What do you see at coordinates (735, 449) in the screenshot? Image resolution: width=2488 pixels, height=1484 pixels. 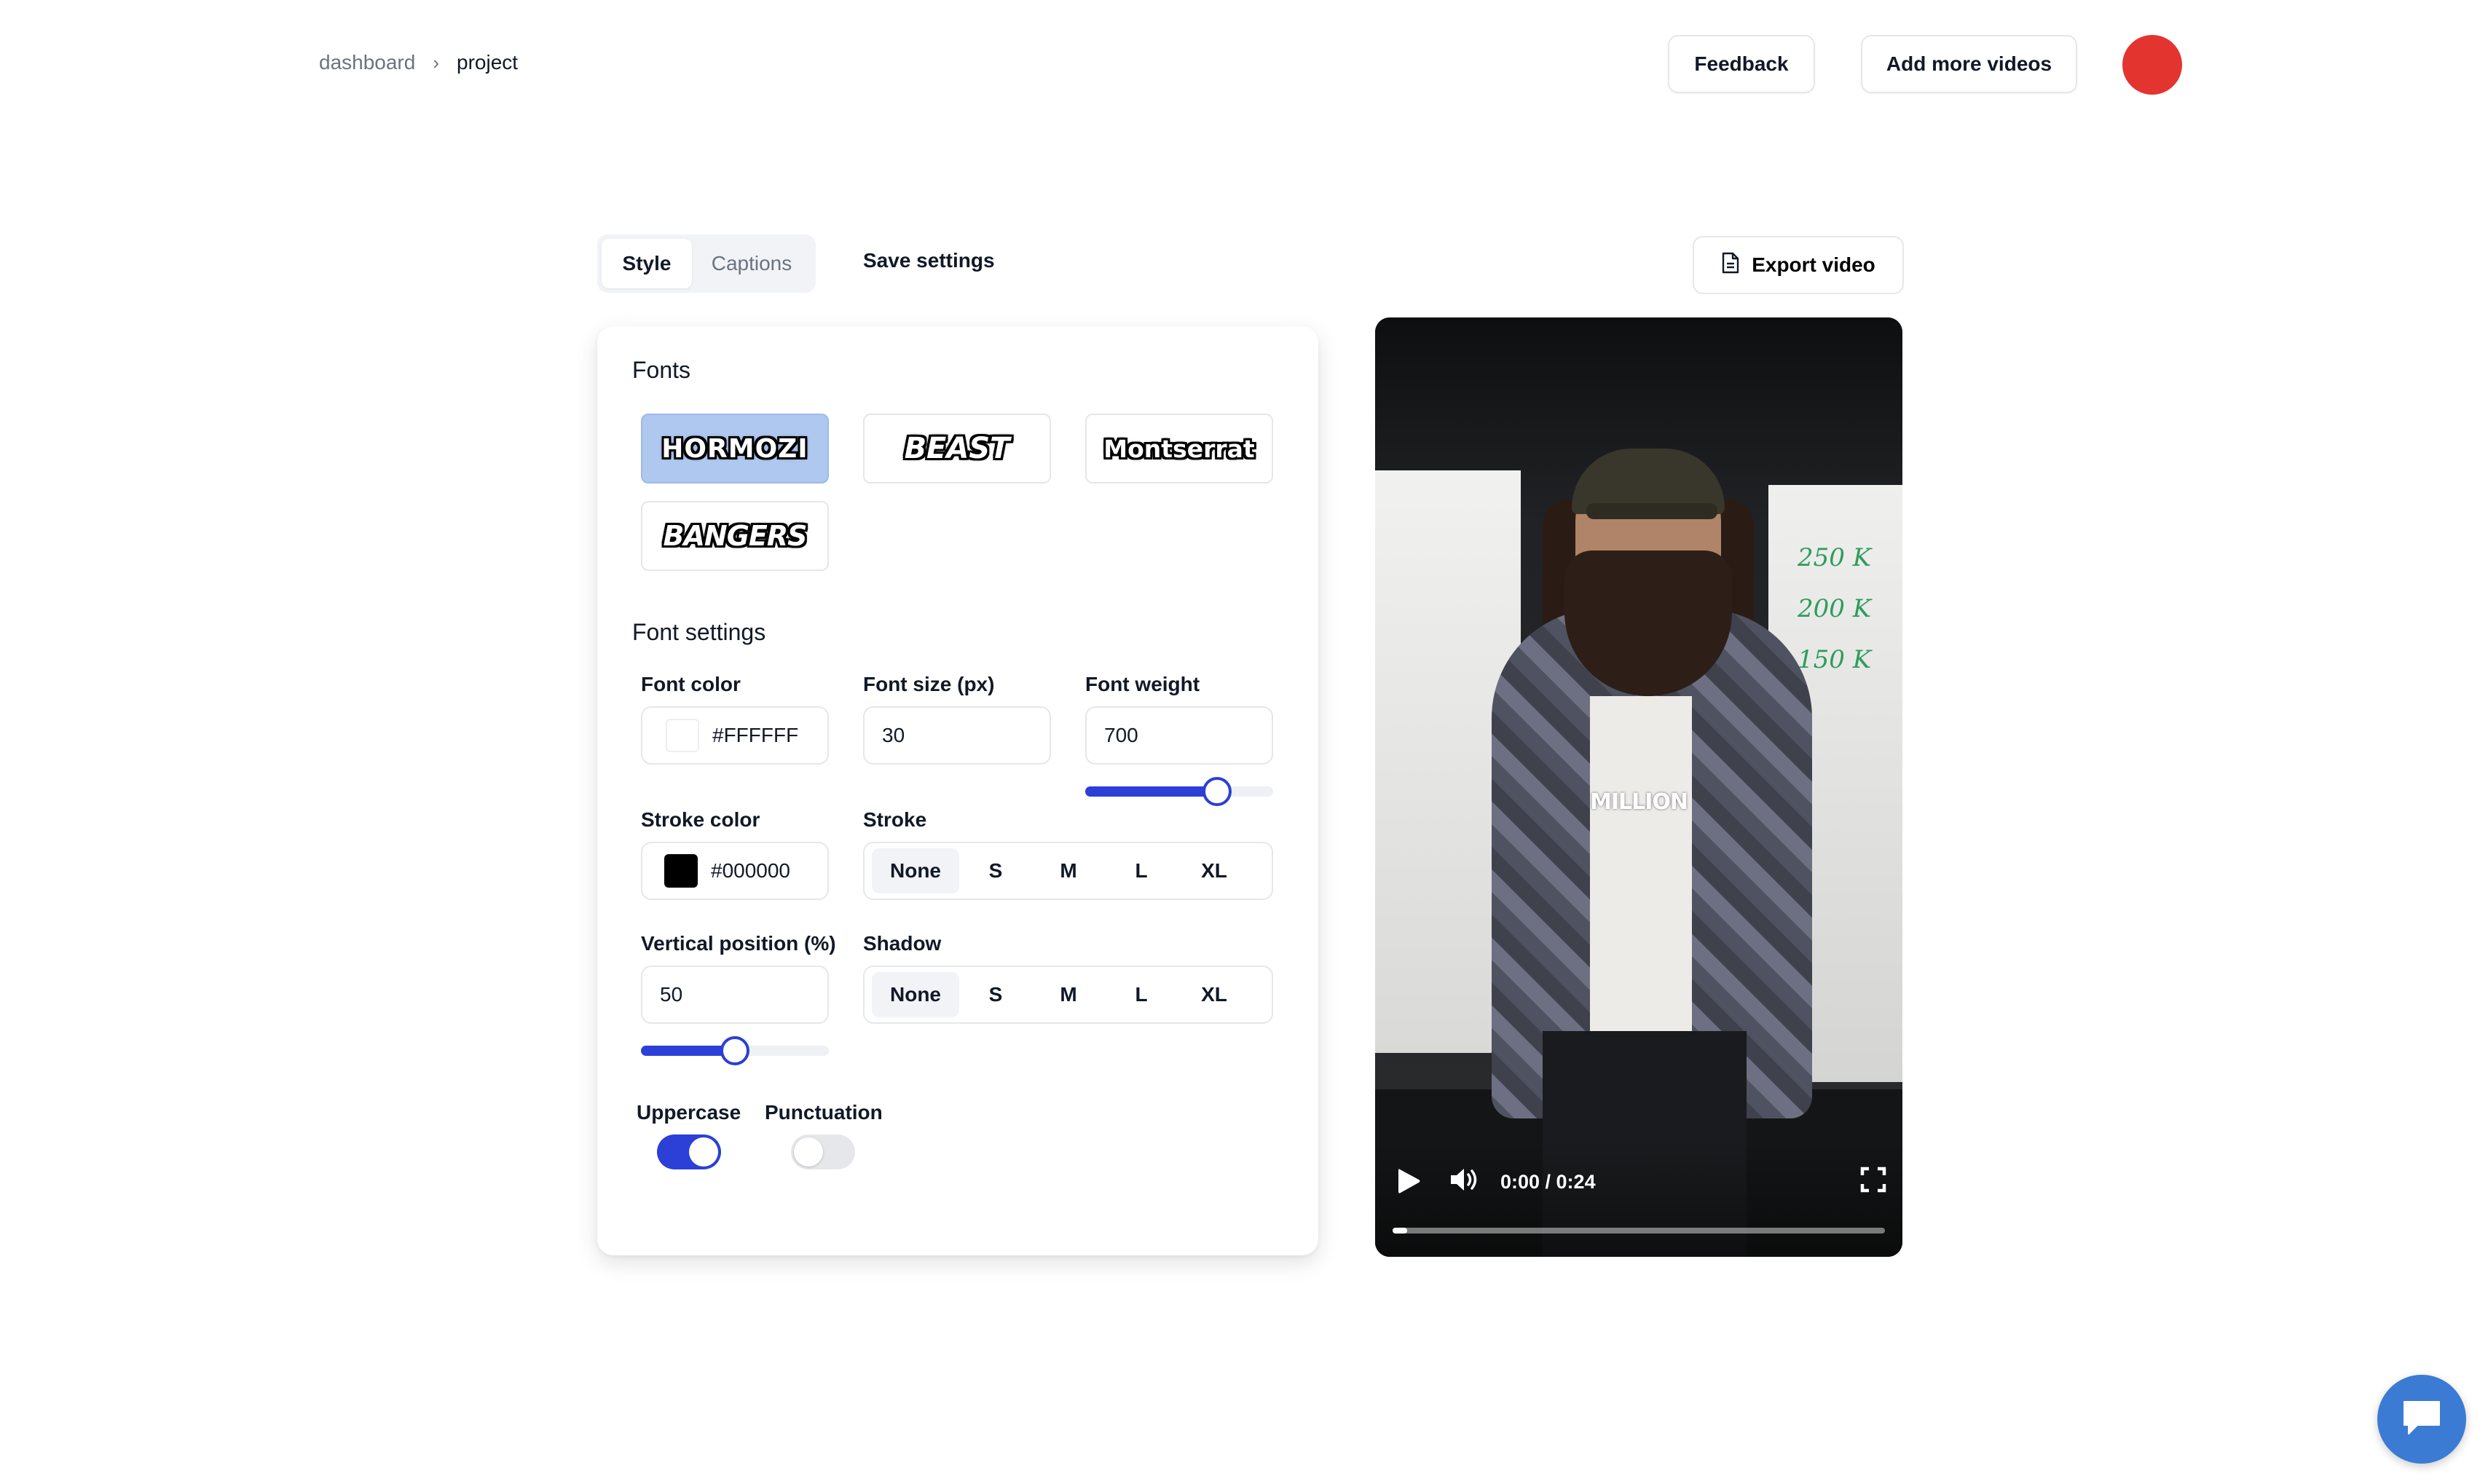 I see `font-option-hormozi: HORMOZI` at bounding box center [735, 449].